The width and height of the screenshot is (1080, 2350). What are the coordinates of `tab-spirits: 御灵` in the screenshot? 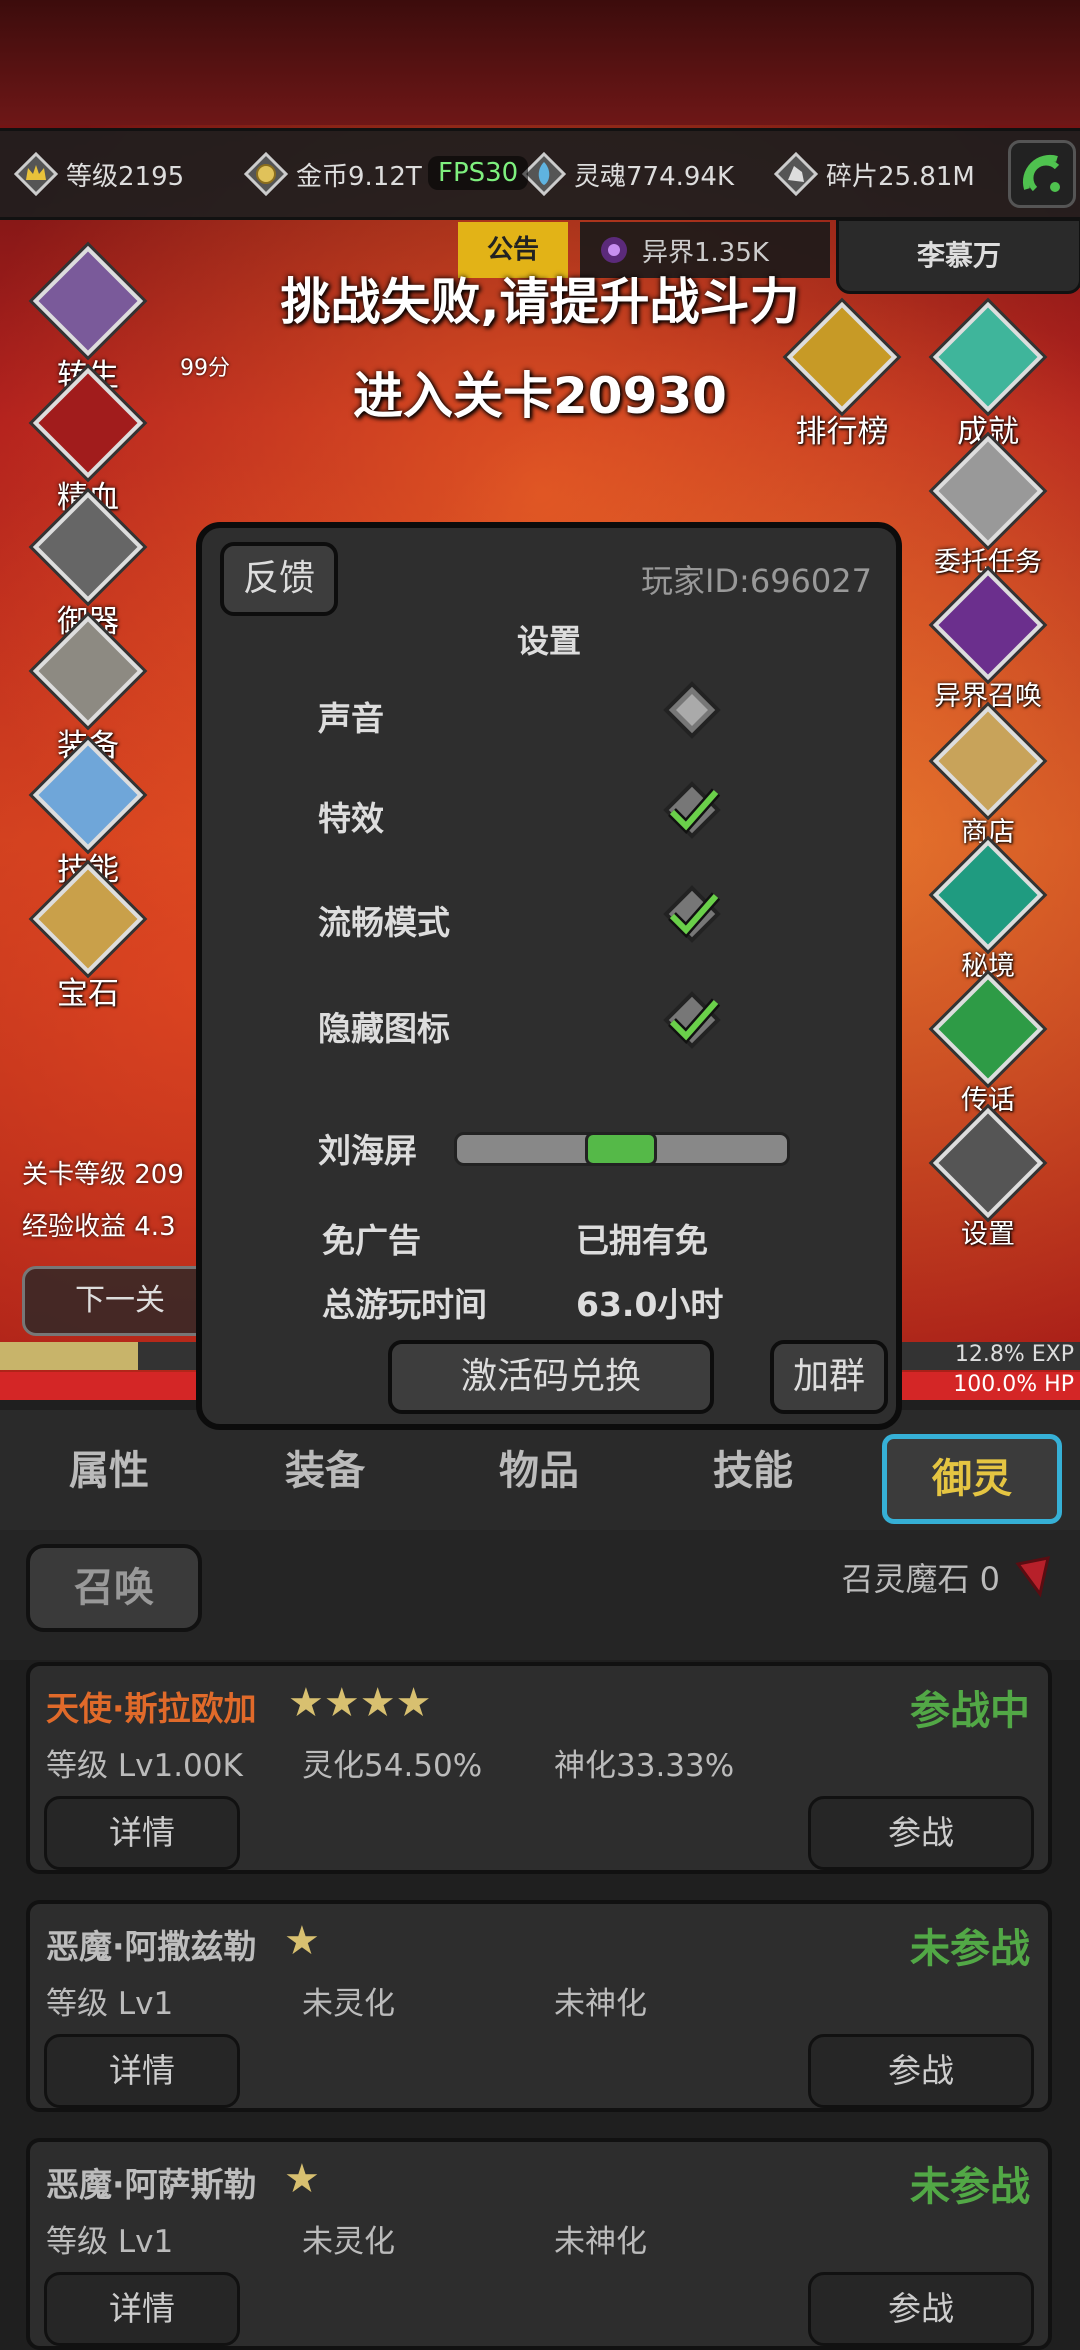 It's located at (972, 1479).